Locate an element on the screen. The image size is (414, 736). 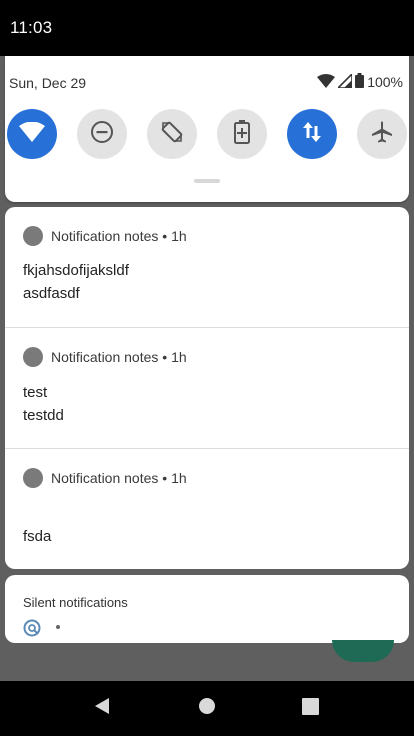
more-dot-icon is located at coordinates (58, 627).